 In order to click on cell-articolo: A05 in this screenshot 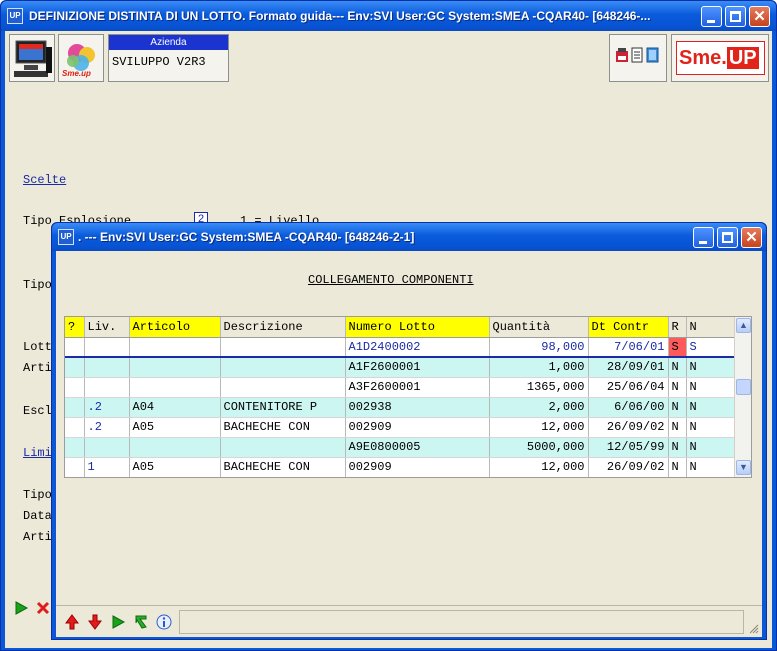, I will do `click(175, 467)`.